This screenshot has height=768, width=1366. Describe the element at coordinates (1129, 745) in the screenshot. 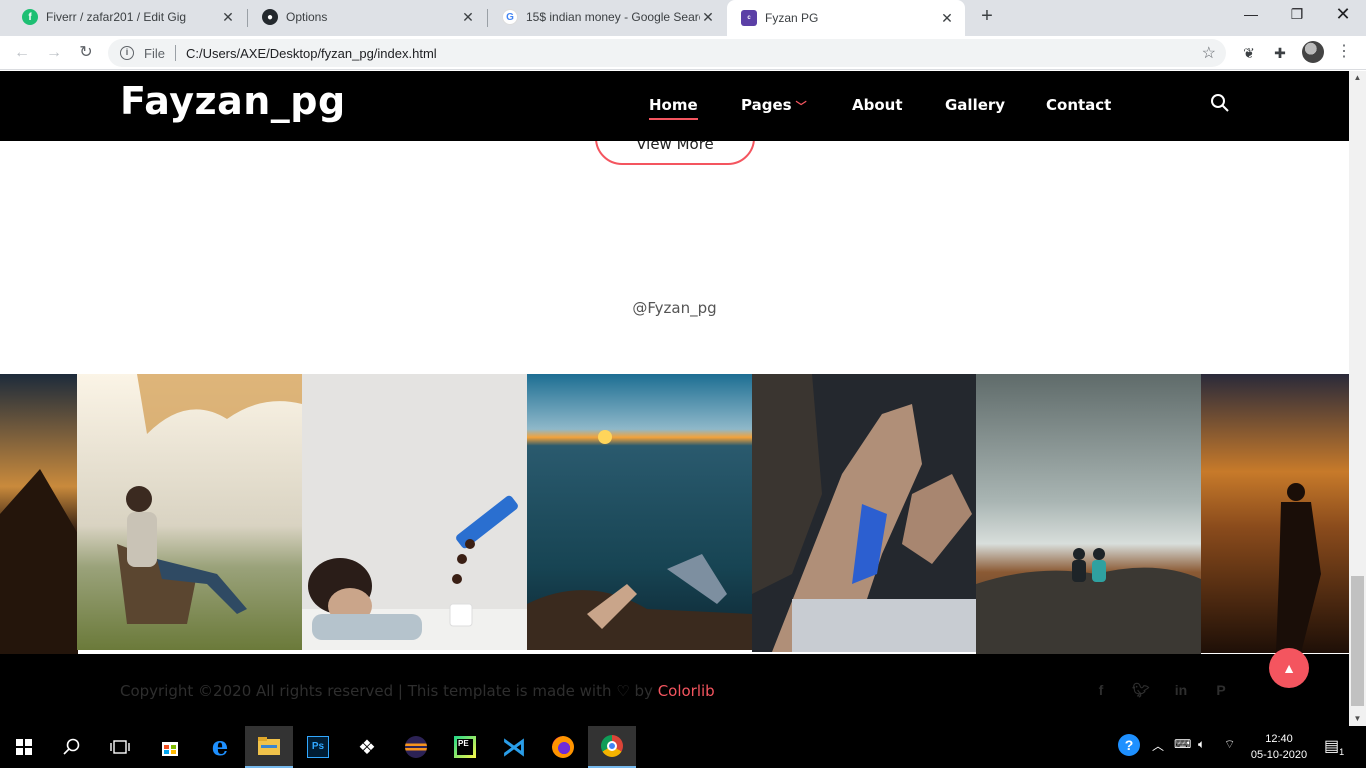

I see `help-notification-icon: ?` at that location.